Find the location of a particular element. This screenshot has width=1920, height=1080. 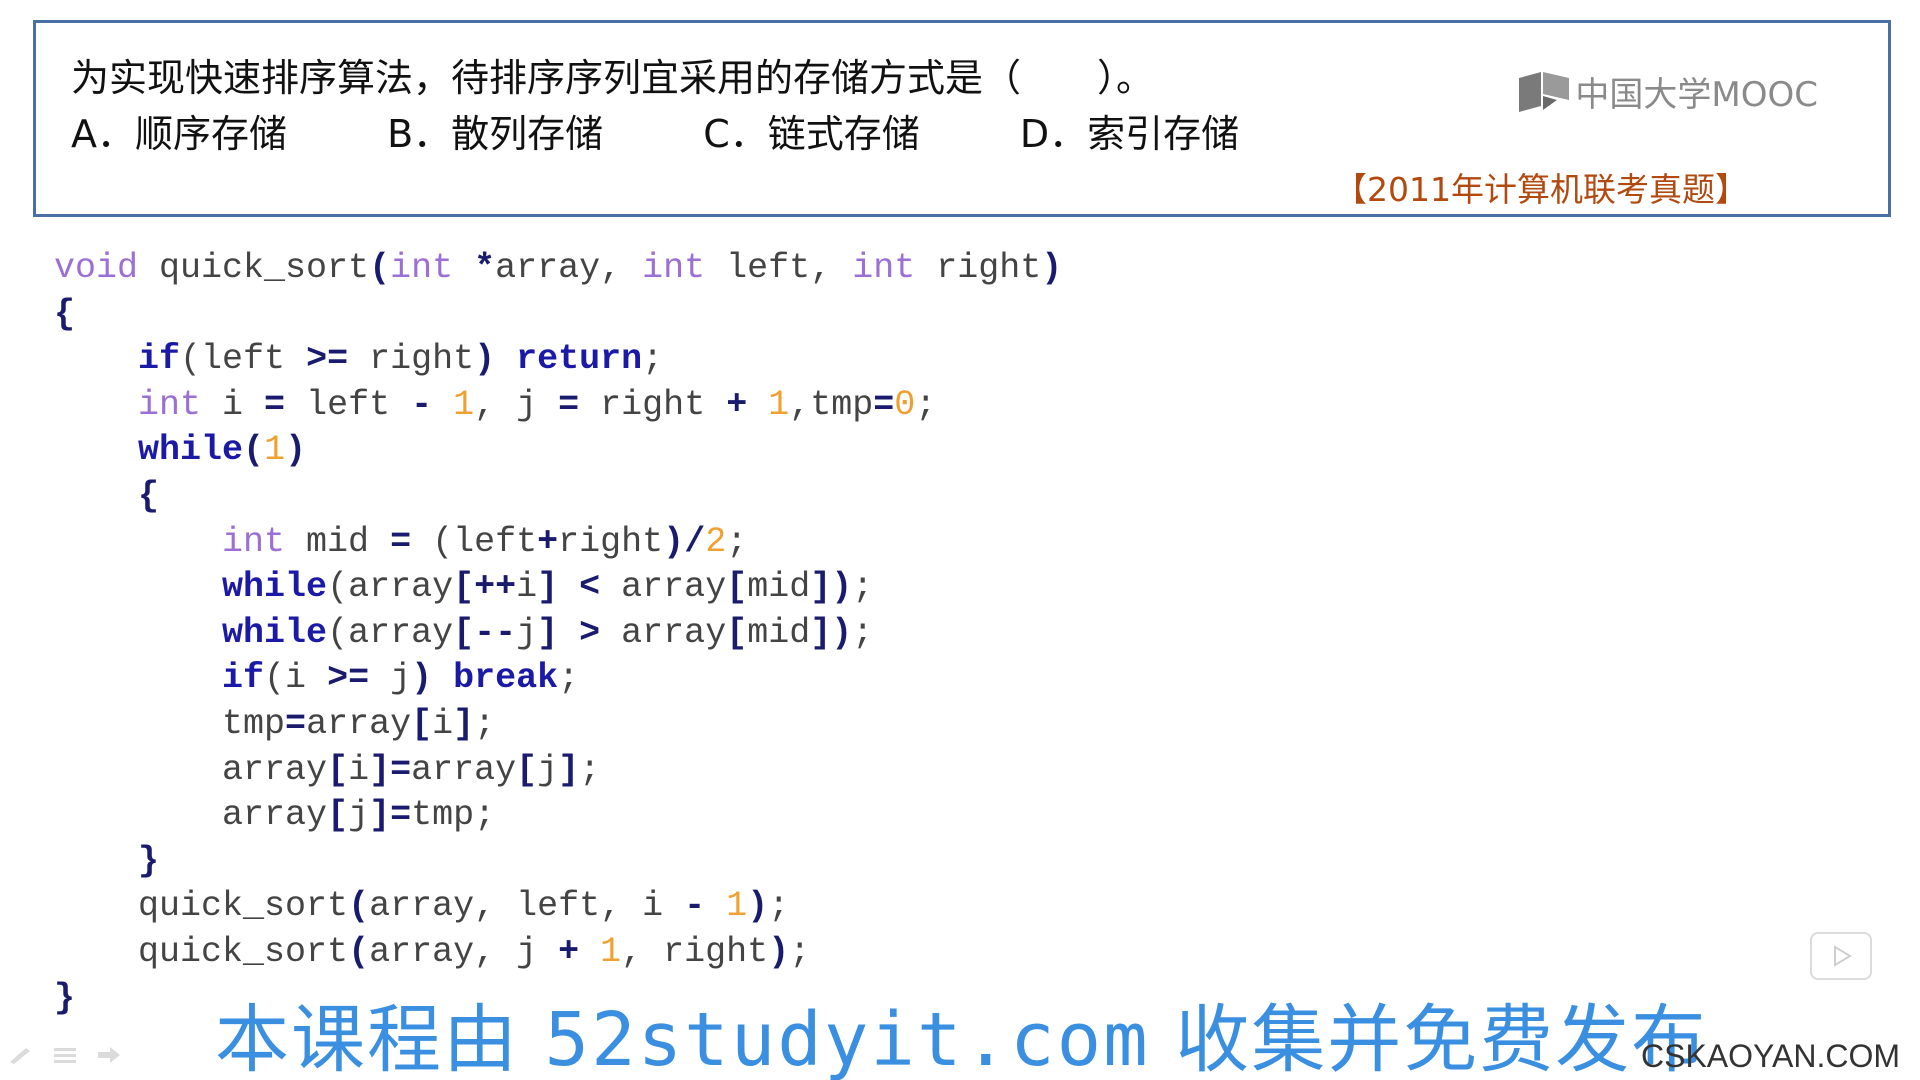

pen-icon is located at coordinates (21, 1057).